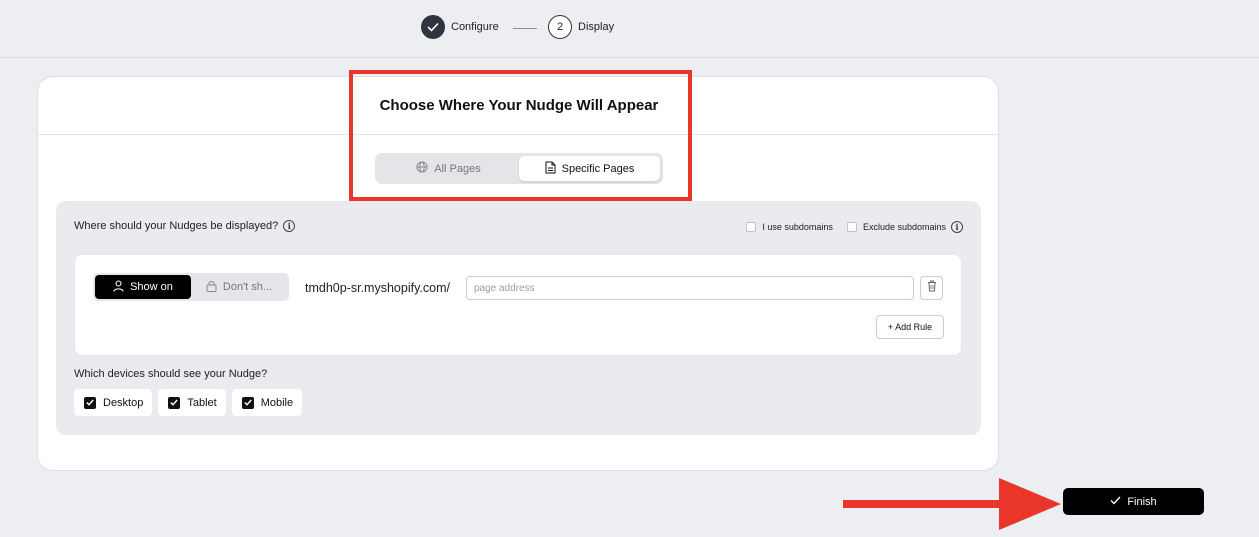 The height and width of the screenshot is (537, 1259). Describe the element at coordinates (202, 402) in the screenshot. I see `device-label: Tablet` at that location.